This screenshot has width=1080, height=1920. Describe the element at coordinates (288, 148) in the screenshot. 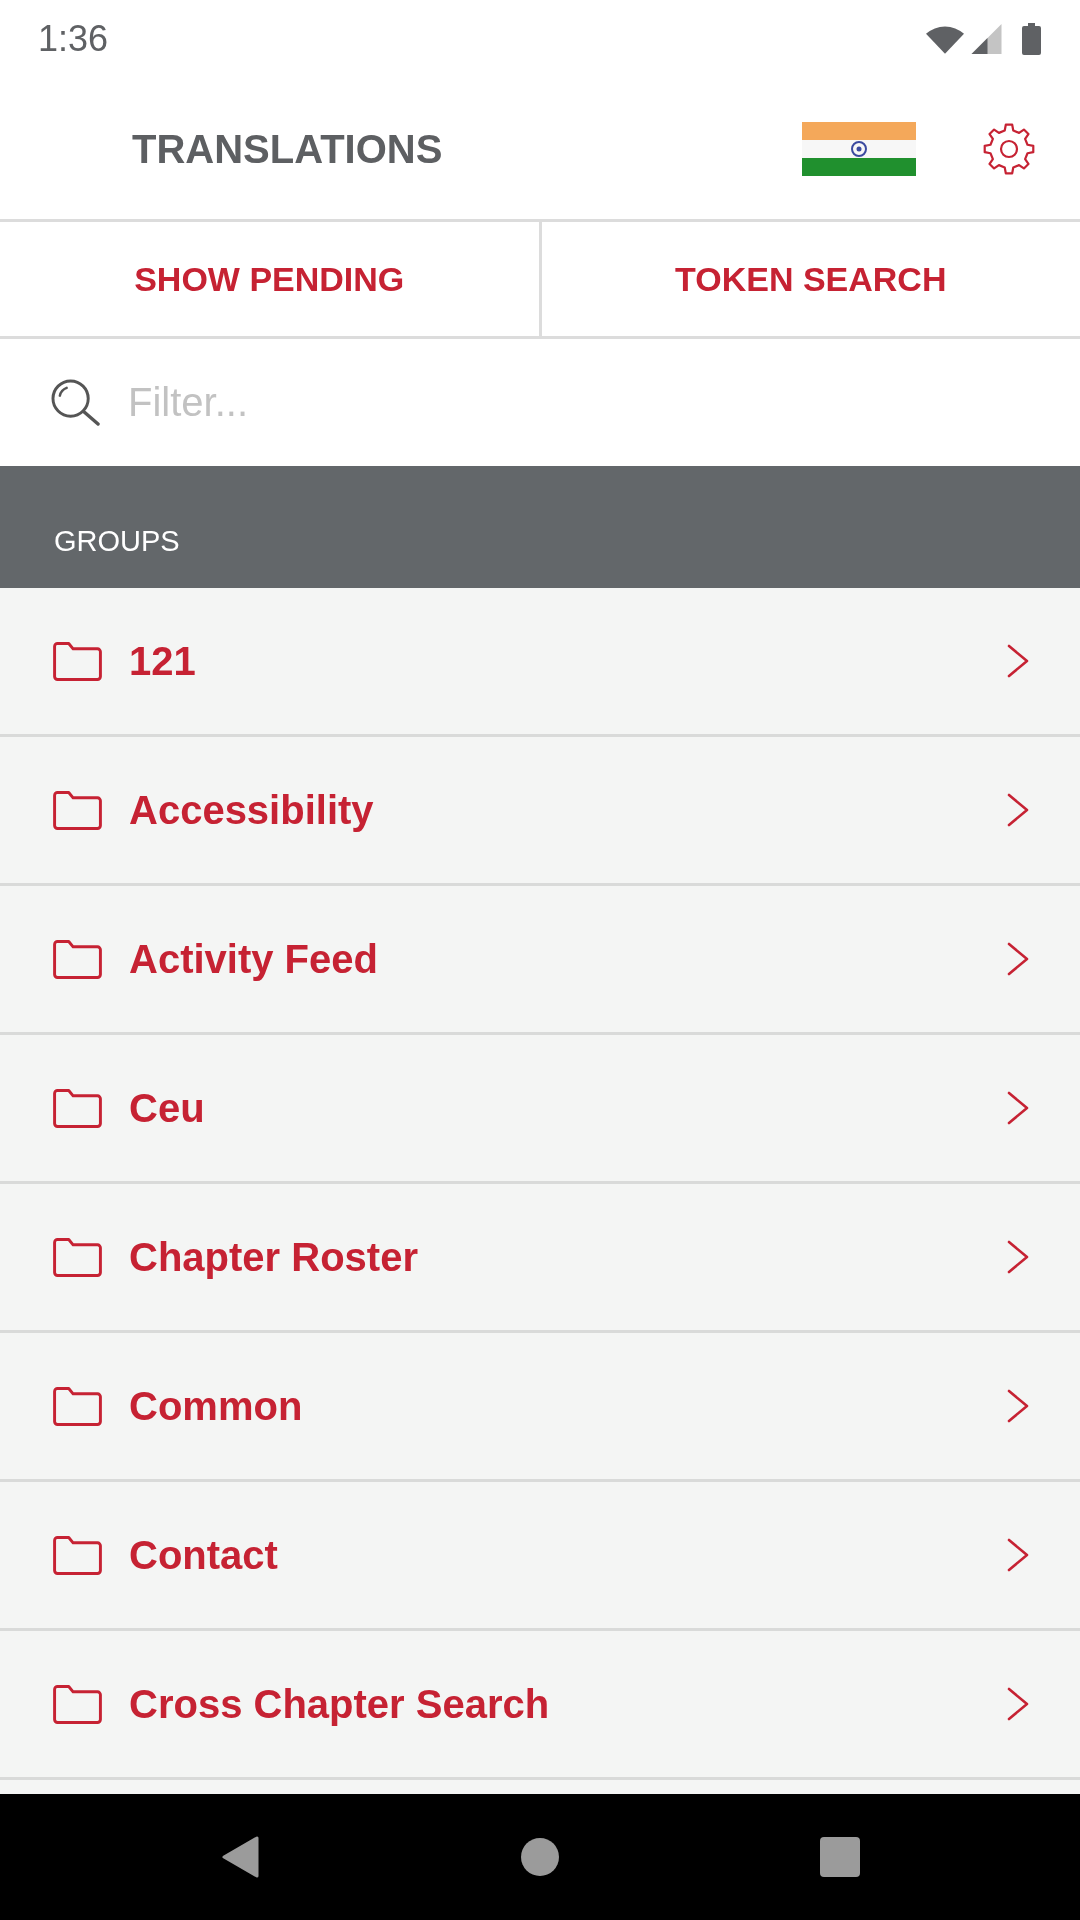

I see `page-title: TRANSLATIONS` at that location.